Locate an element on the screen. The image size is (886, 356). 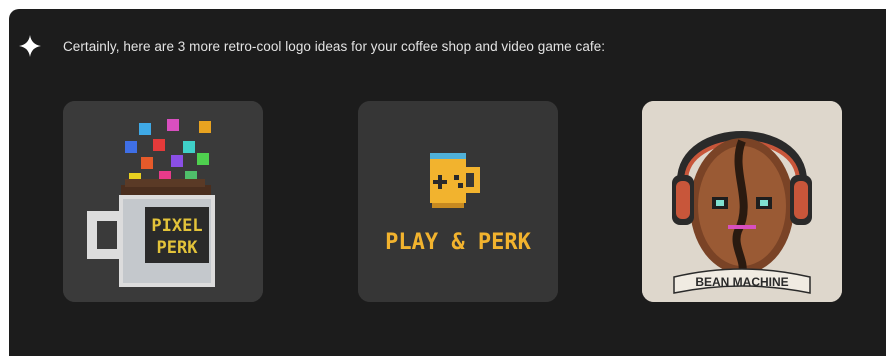
logo-title: PLAY & PERK is located at coordinates (458, 242).